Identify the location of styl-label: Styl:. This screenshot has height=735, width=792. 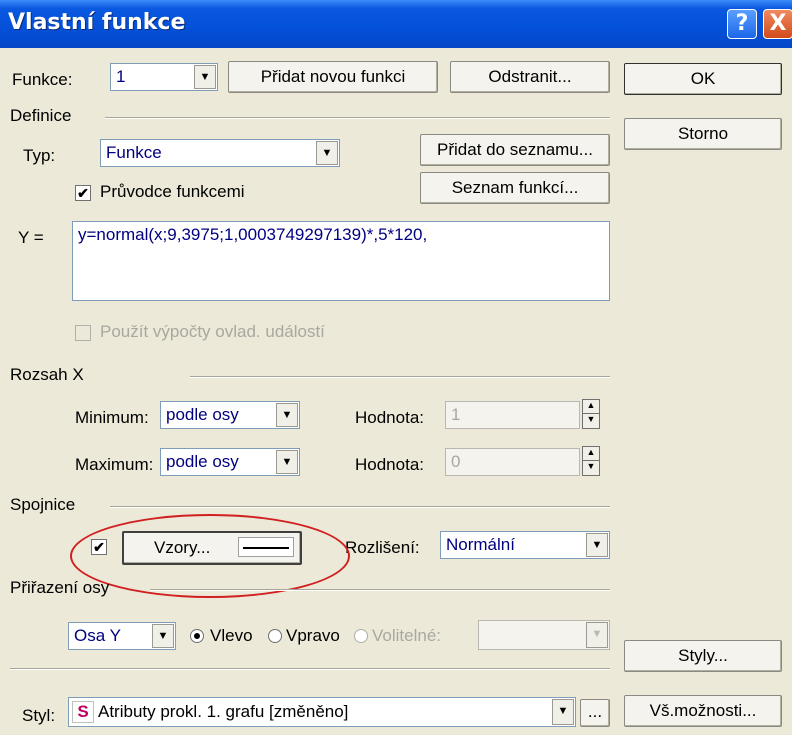
(39, 715).